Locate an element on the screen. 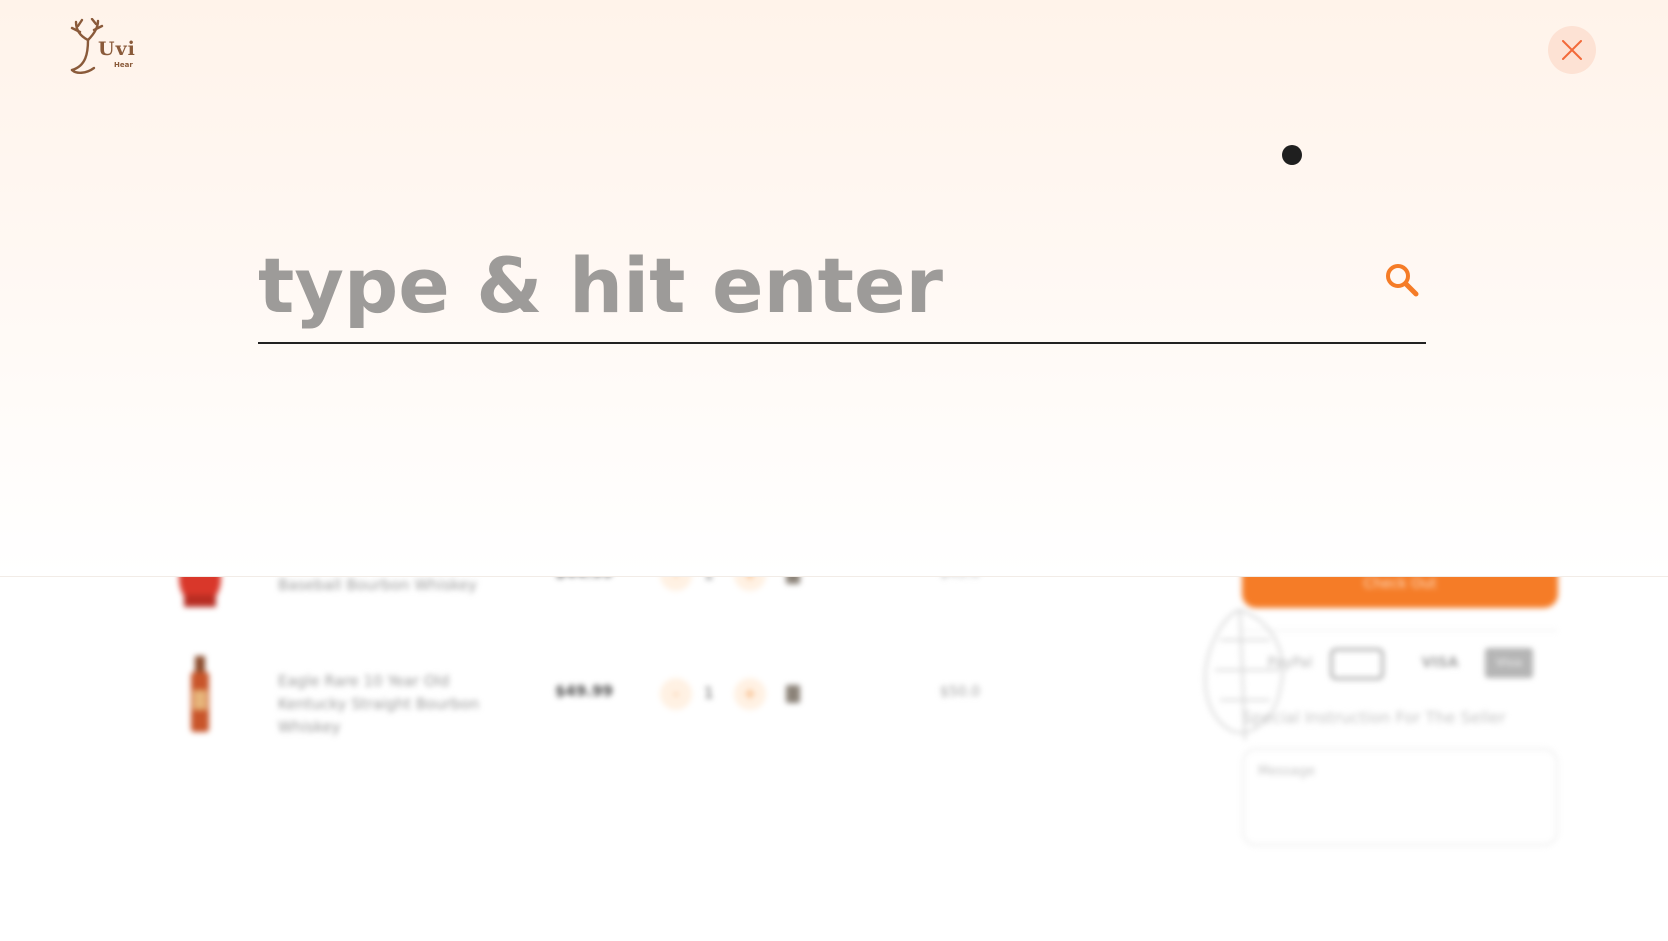  product-image is located at coordinates (200, 694).